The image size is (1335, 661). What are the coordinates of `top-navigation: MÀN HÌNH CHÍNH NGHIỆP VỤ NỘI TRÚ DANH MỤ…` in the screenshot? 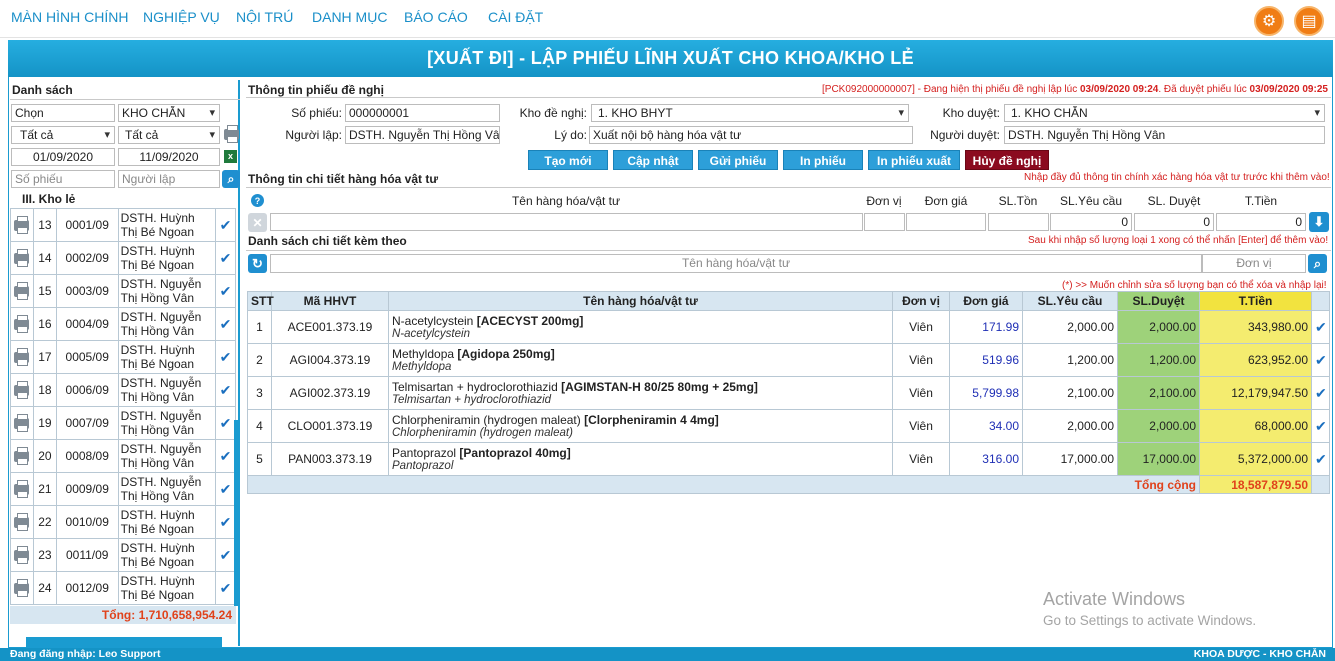 It's located at (667, 19).